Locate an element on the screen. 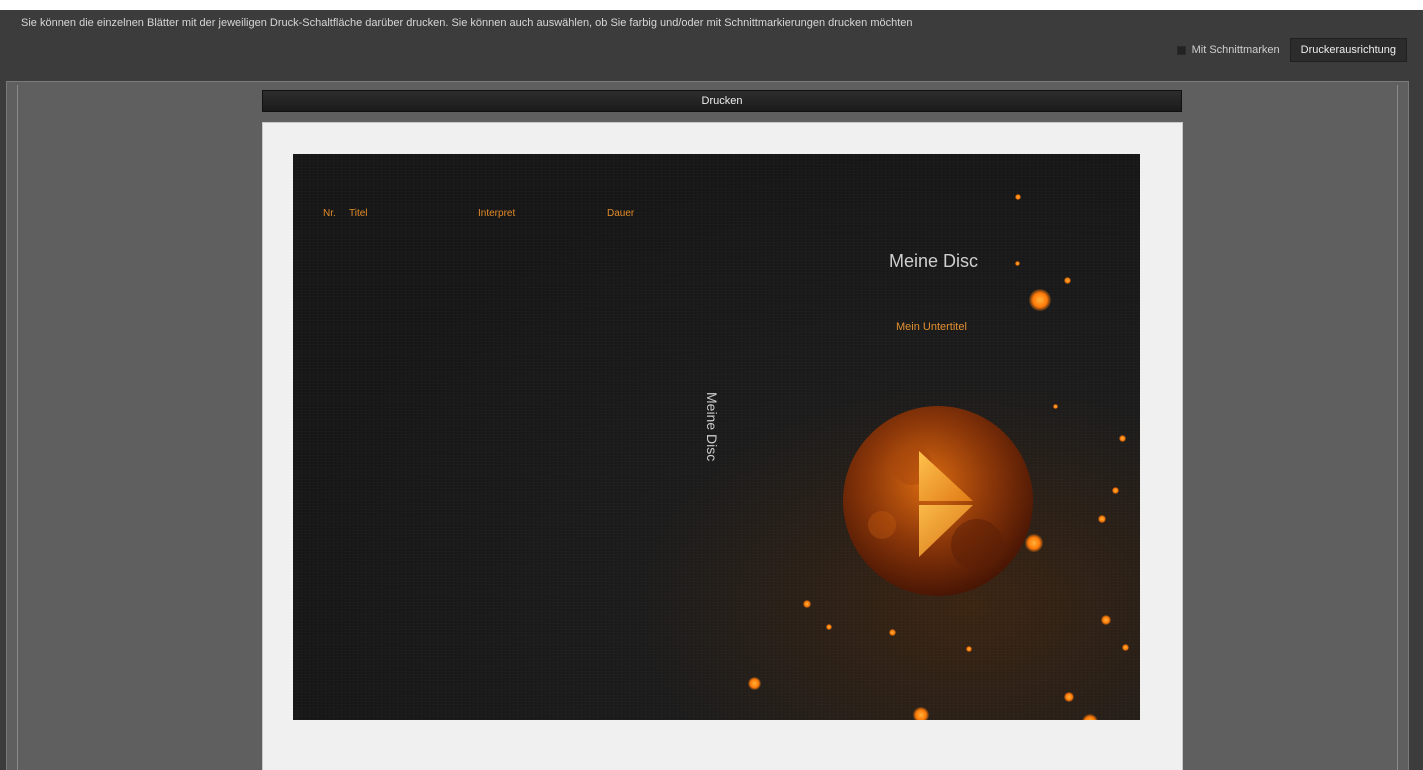 The width and height of the screenshot is (1423, 770). track-header-duration: Dauer is located at coordinates (621, 213).